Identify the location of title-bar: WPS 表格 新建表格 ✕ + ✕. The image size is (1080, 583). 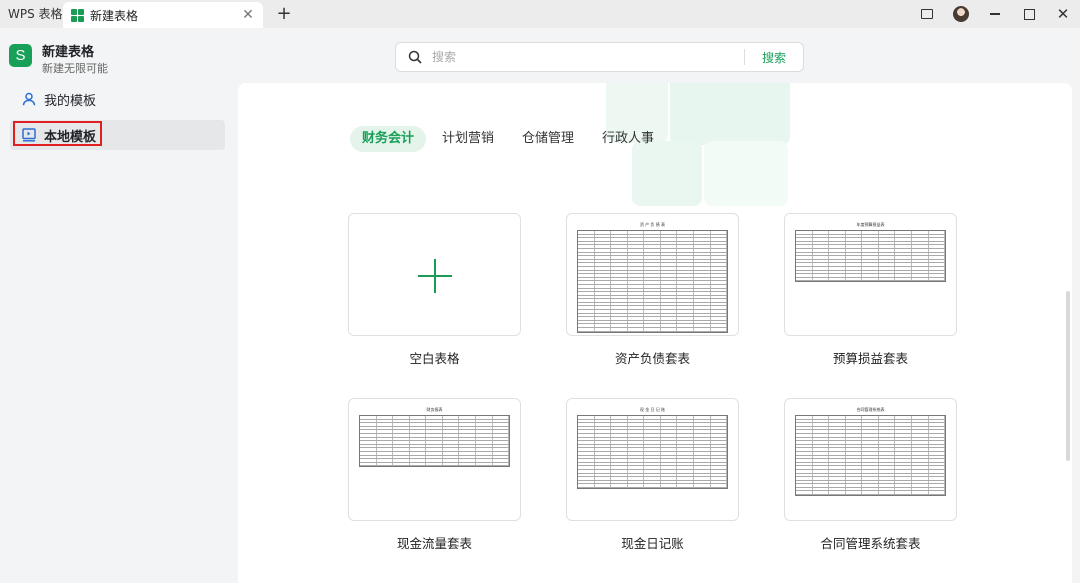
(540, 14).